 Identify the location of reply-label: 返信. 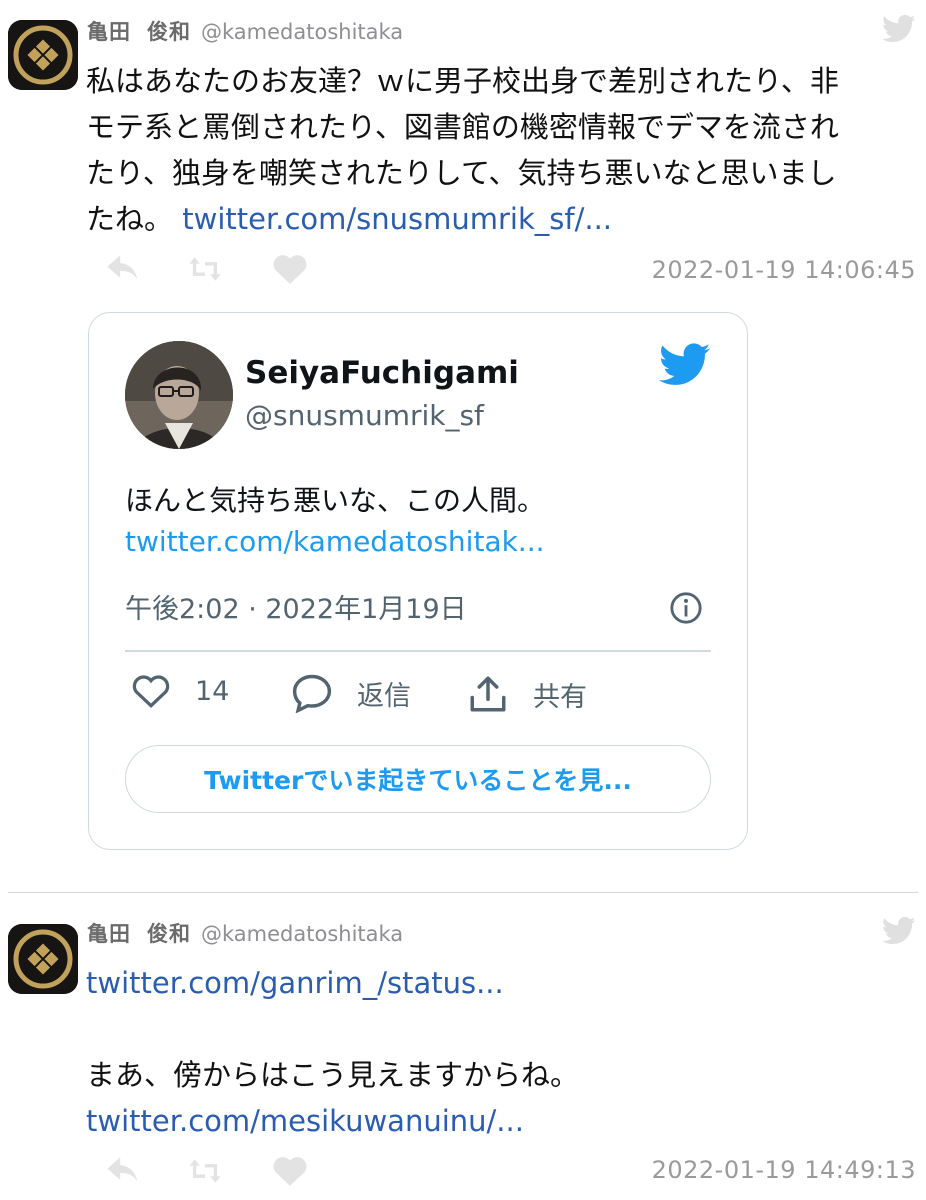
(384, 696).